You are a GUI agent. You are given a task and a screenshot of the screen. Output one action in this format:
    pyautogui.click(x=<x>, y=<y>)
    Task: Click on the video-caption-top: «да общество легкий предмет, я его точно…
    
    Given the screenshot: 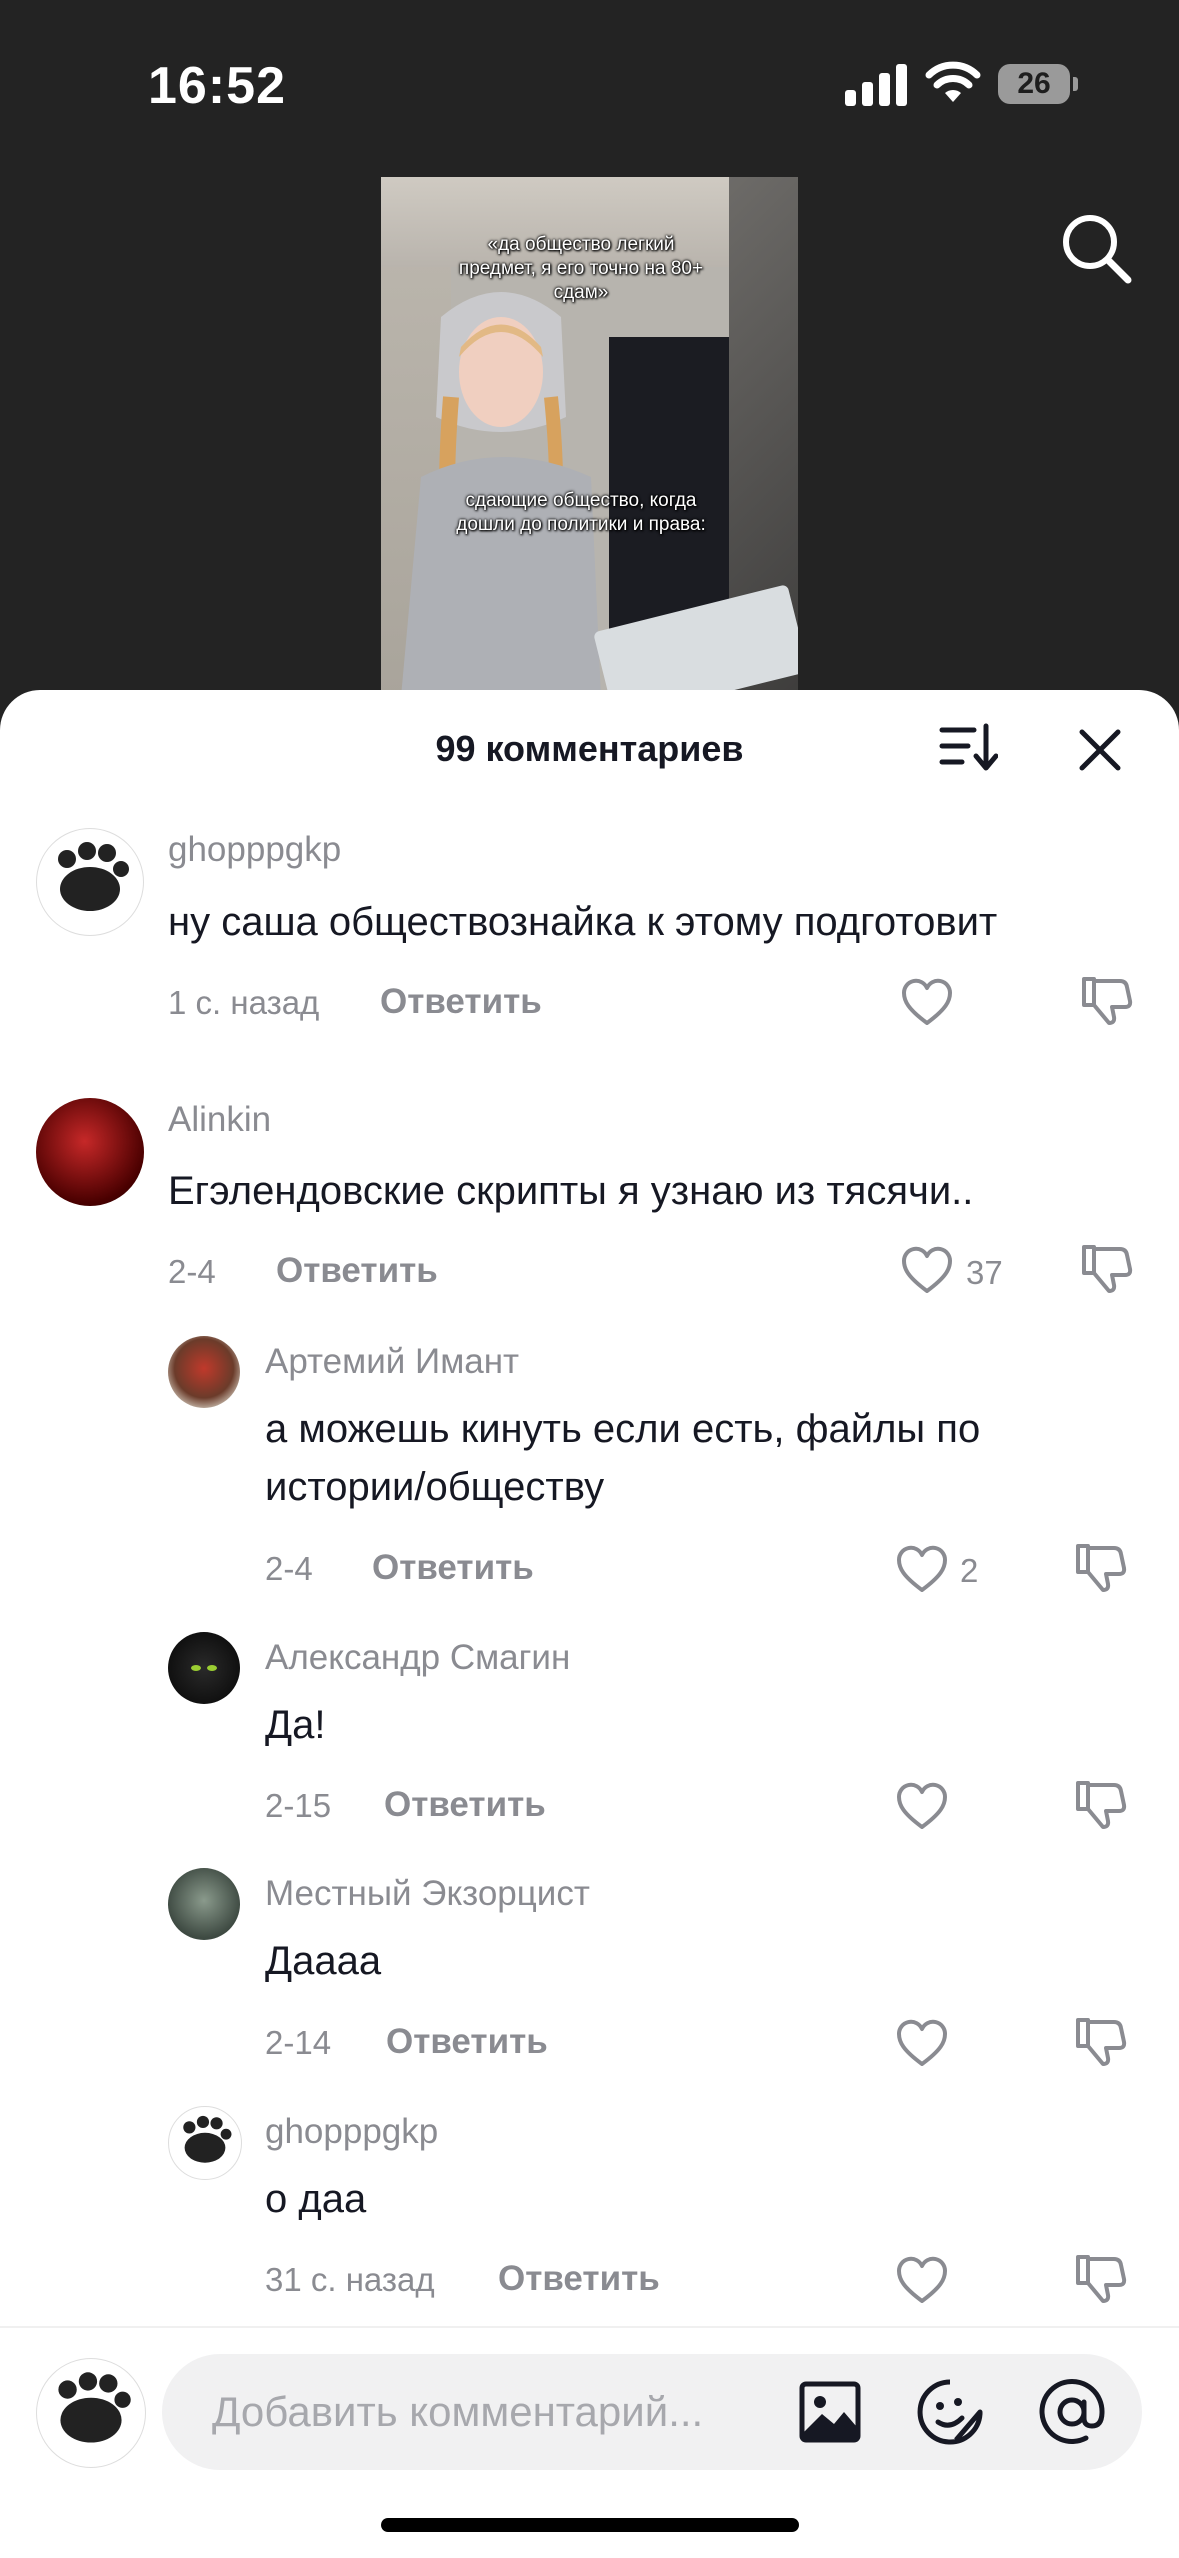 What is the action you would take?
    pyautogui.click(x=581, y=268)
    